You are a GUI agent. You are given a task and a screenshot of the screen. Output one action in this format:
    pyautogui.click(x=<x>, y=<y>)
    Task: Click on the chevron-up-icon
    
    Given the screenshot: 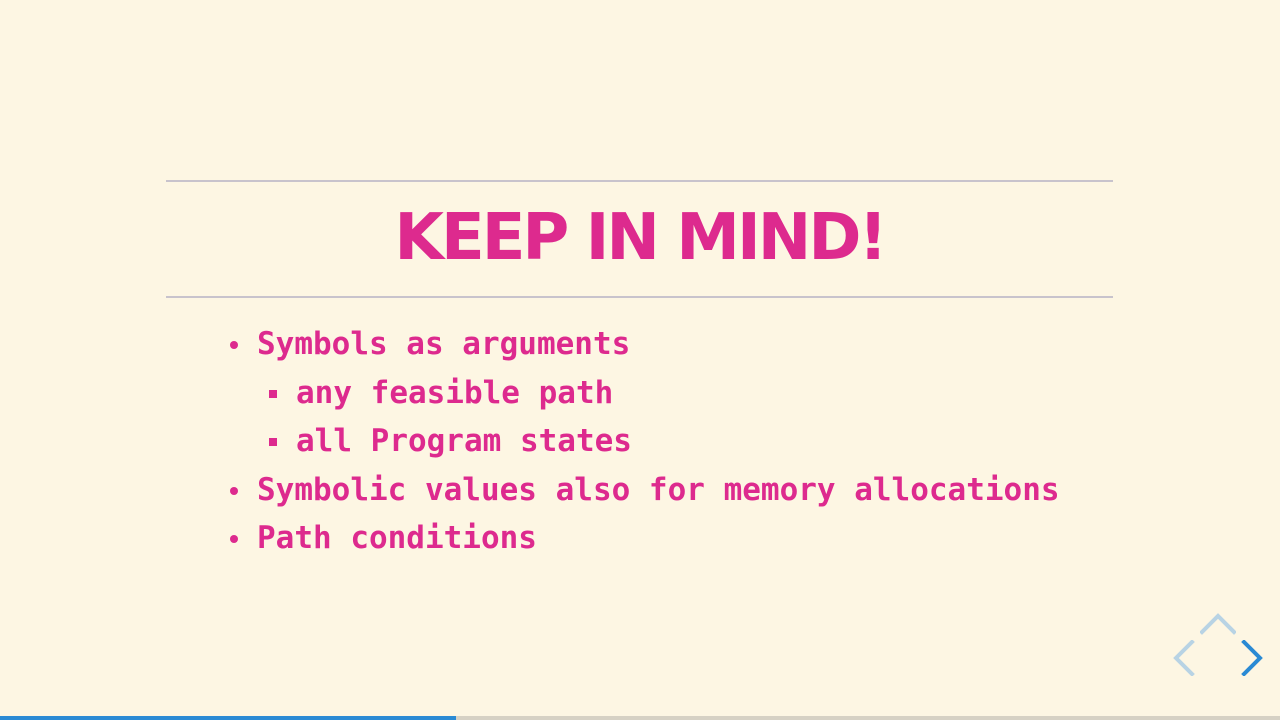 What is the action you would take?
    pyautogui.click(x=1218, y=624)
    